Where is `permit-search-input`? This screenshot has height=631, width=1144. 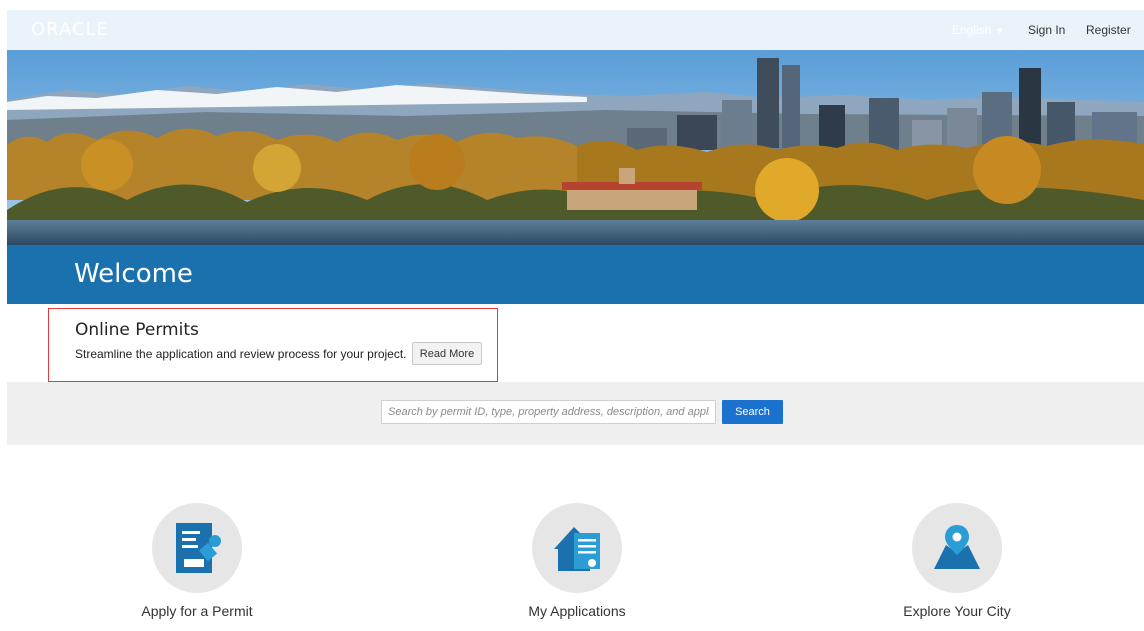 permit-search-input is located at coordinates (548, 412).